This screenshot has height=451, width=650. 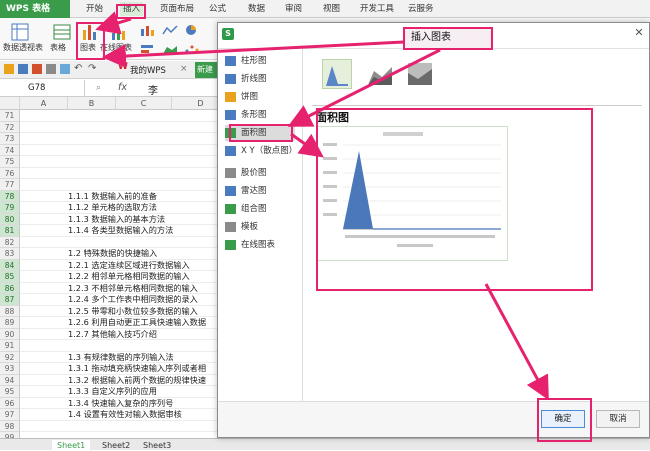 What do you see at coordinates (98, 88) in the screenshot?
I see `search-icon: ⌕` at bounding box center [98, 88].